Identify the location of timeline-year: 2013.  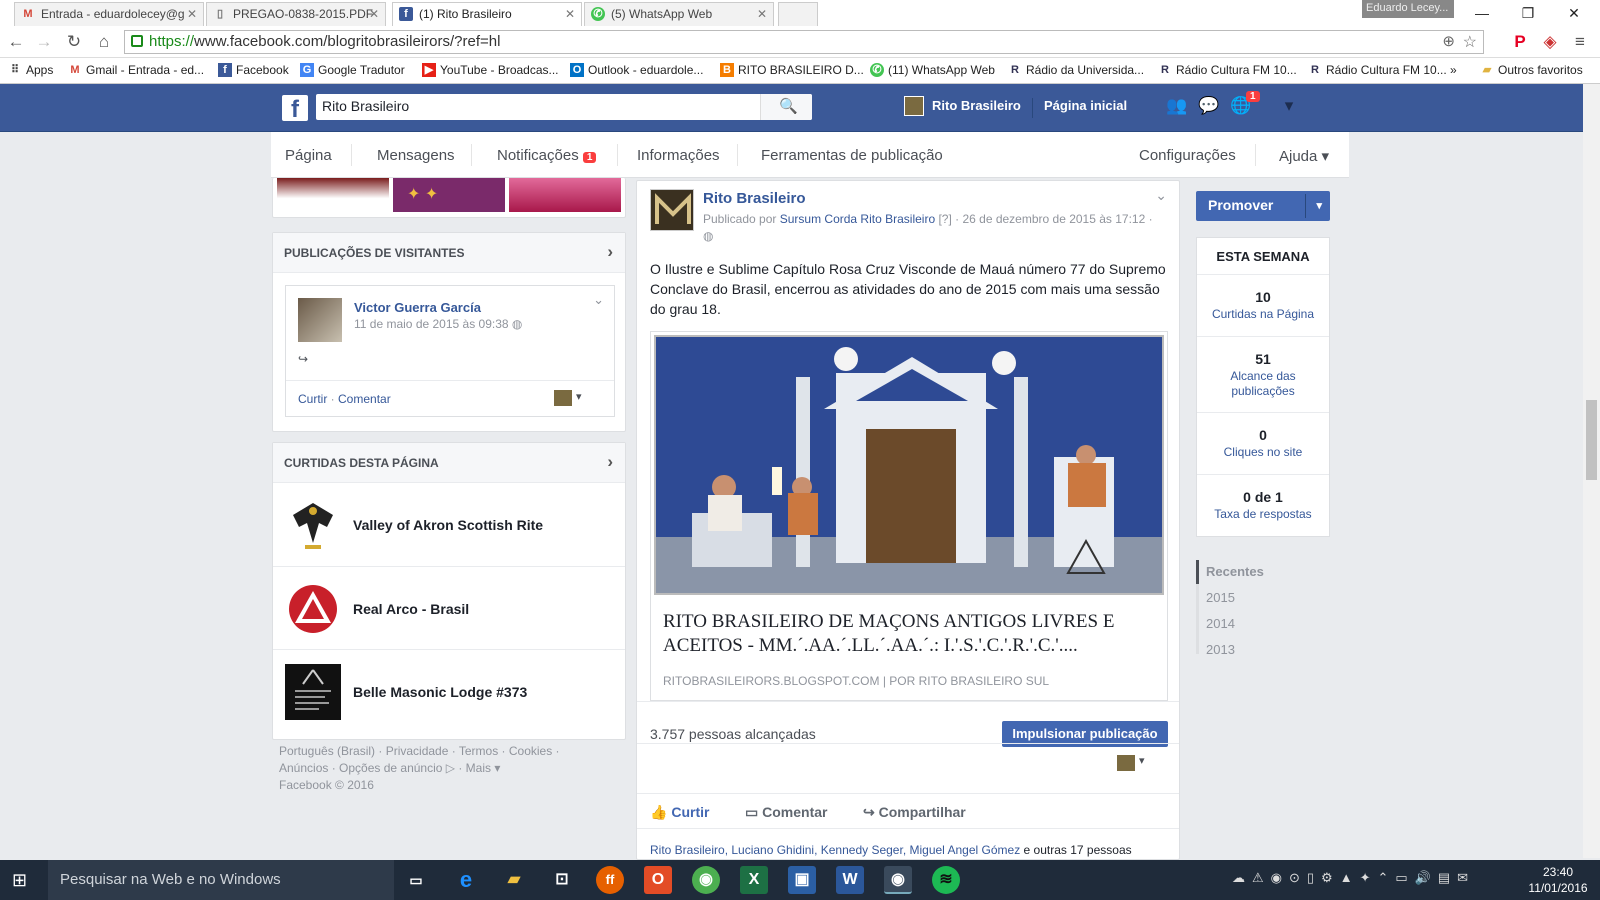
(1215, 649).